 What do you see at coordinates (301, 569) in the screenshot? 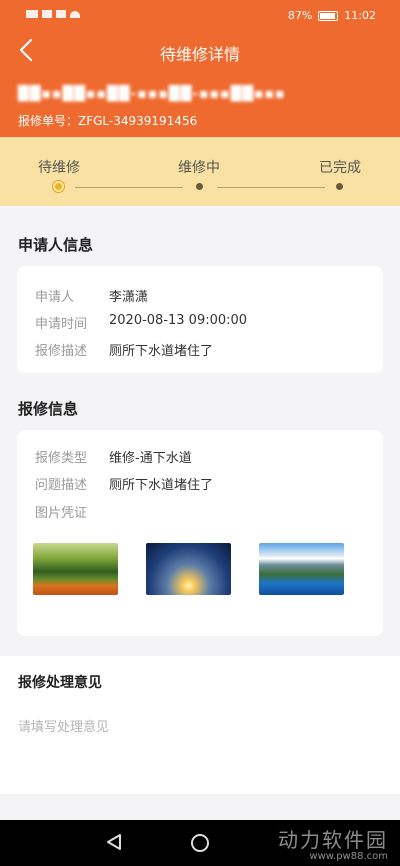
I see `mountain-lake-photo` at bounding box center [301, 569].